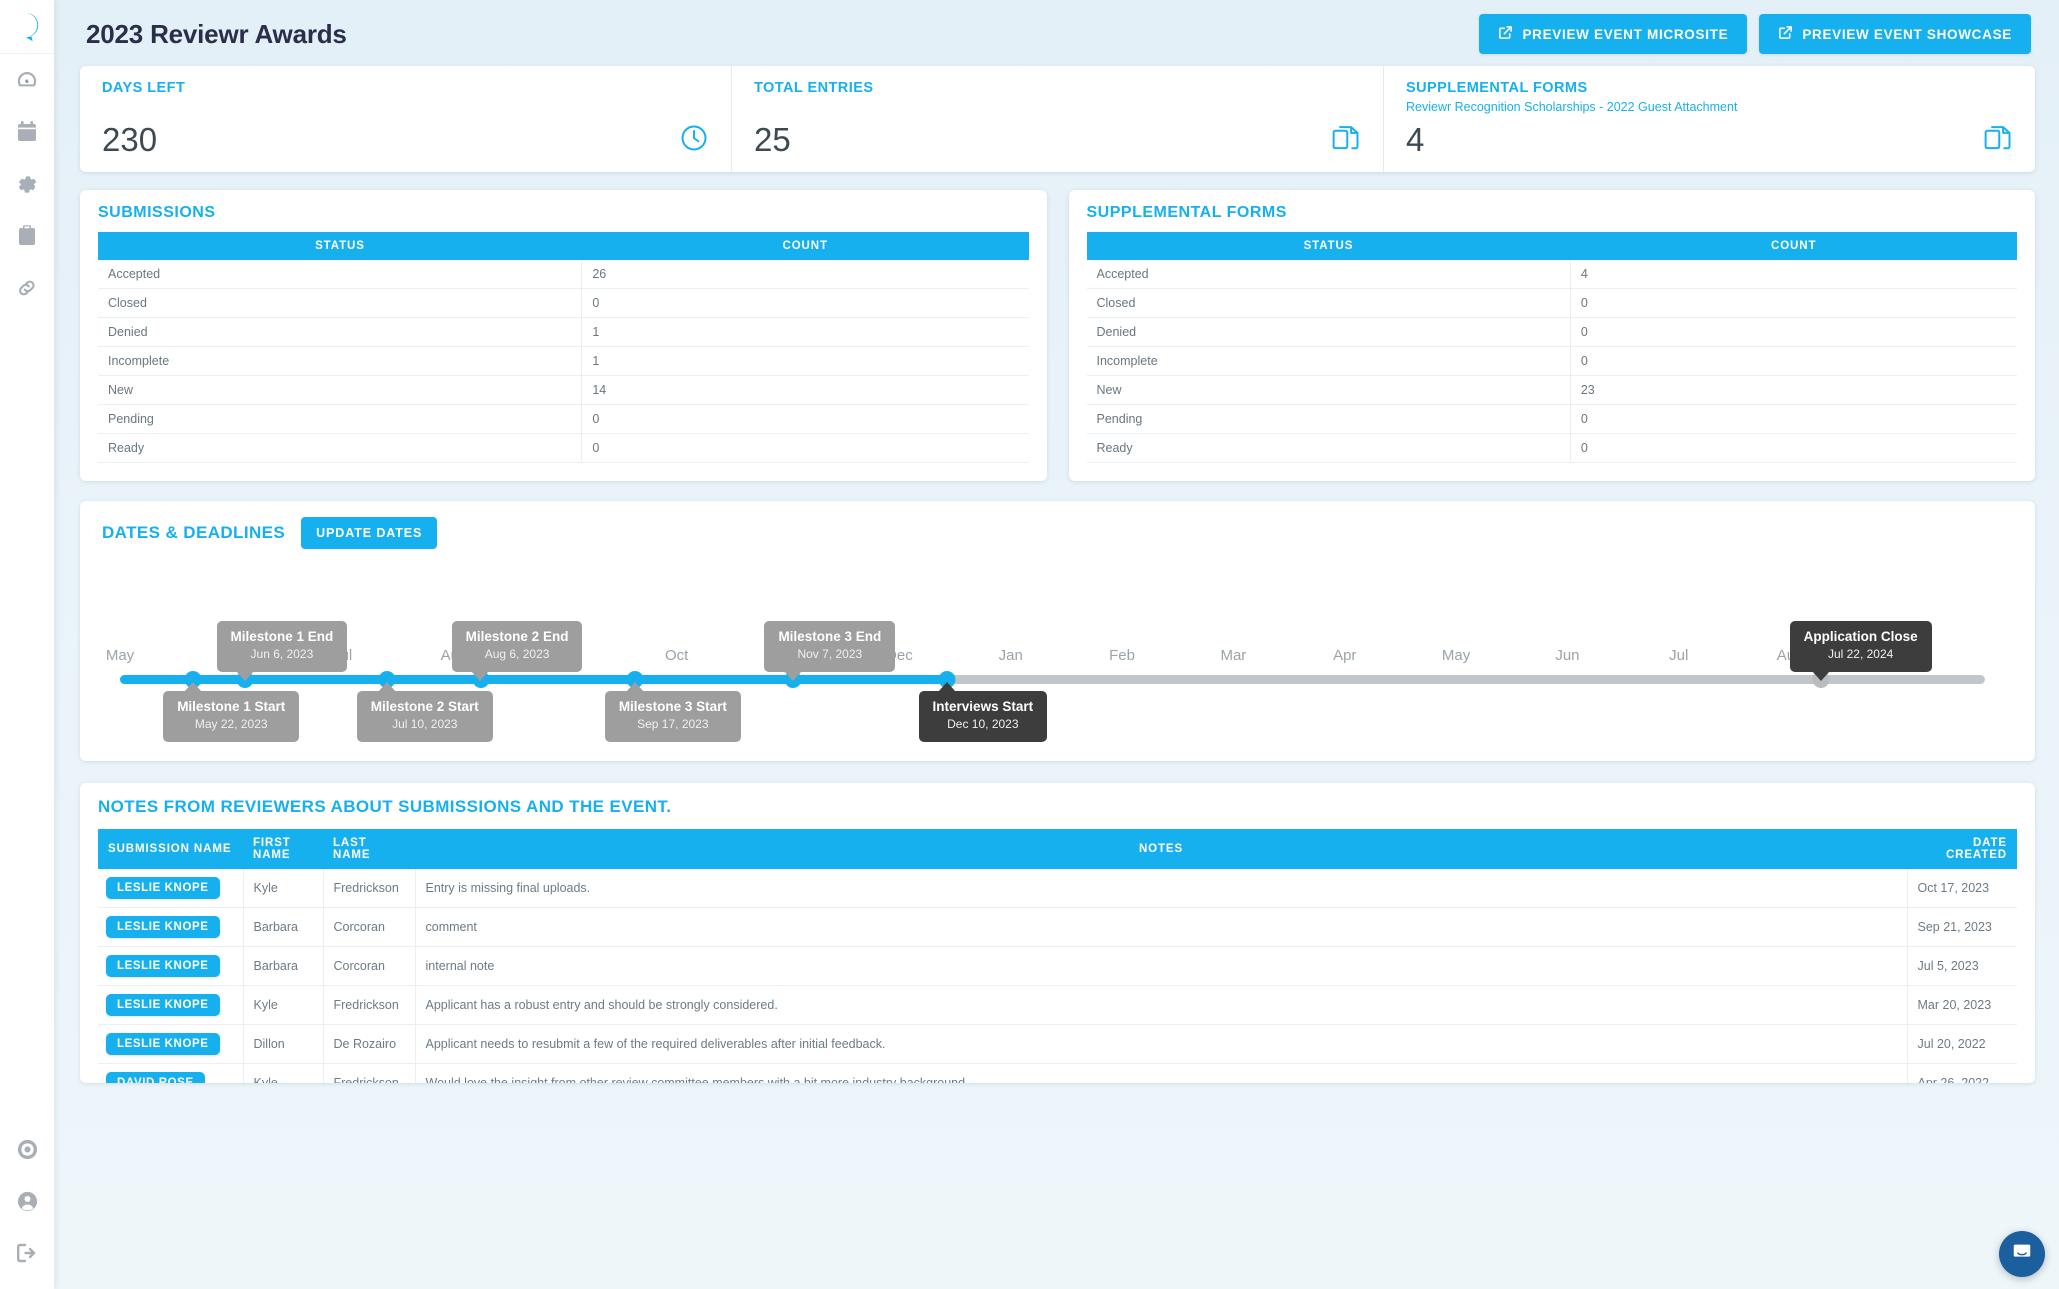 The width and height of the screenshot is (2059, 1289). Describe the element at coordinates (231, 724) in the screenshot. I see `flag-date: May 22, 2023` at that location.